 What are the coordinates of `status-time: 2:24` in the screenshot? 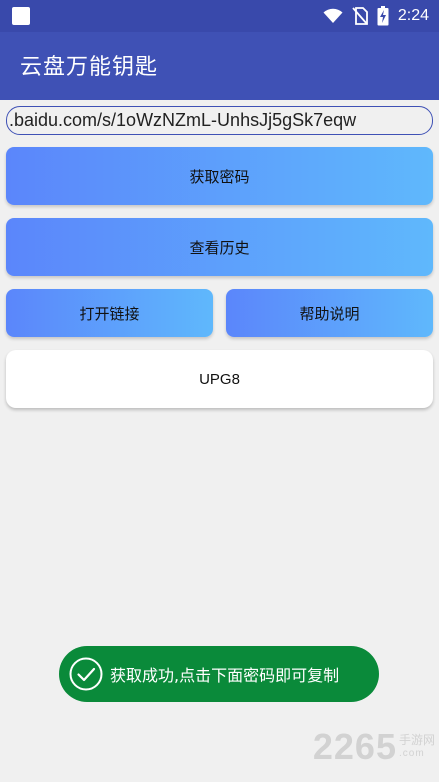 It's located at (413, 15).